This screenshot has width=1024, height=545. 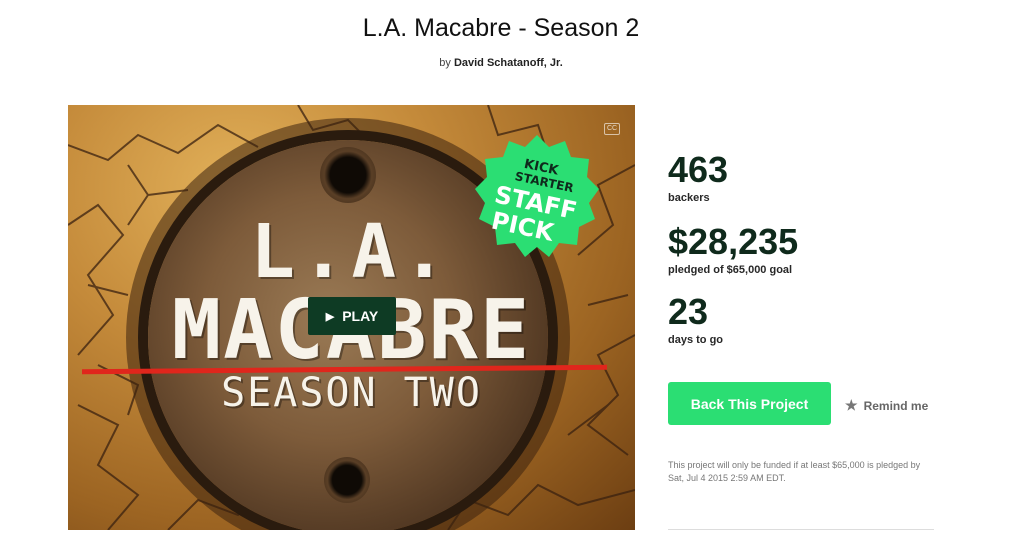 I want to click on byline: by David Schatanoff, Jr., so click(x=501, y=63).